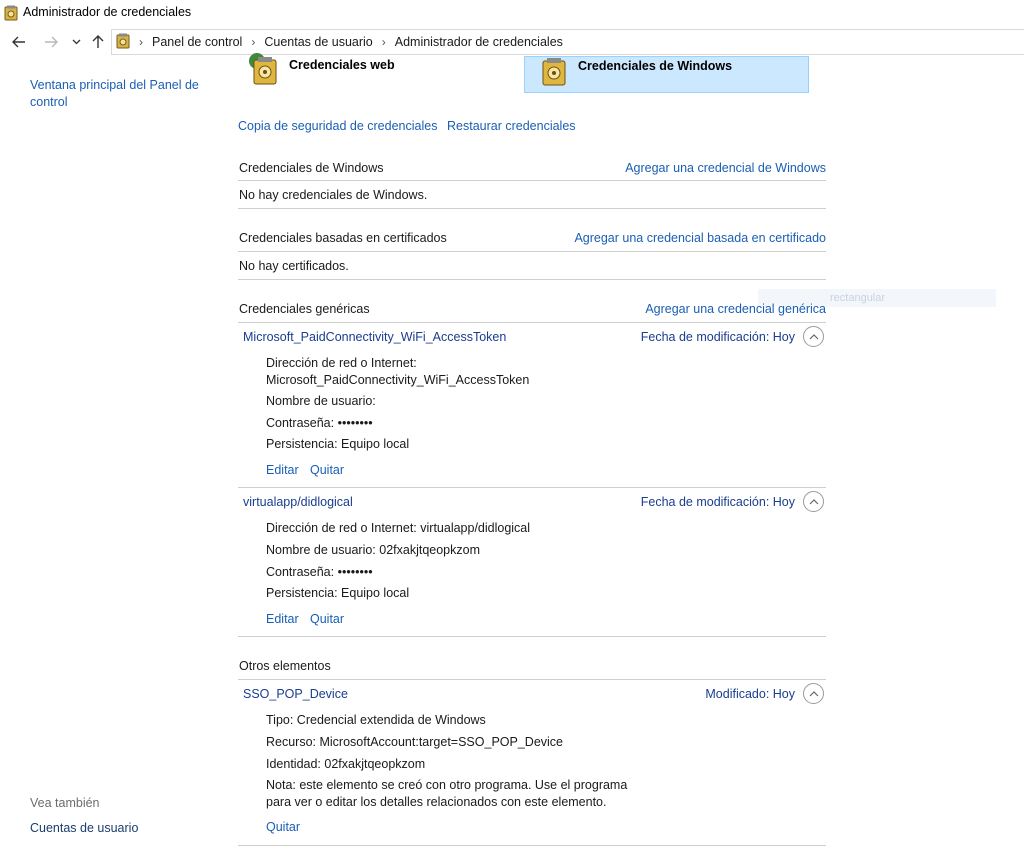 This screenshot has width=1024, height=858. I want to click on credential-entry-title: virtualapp/didlogical, so click(298, 502).